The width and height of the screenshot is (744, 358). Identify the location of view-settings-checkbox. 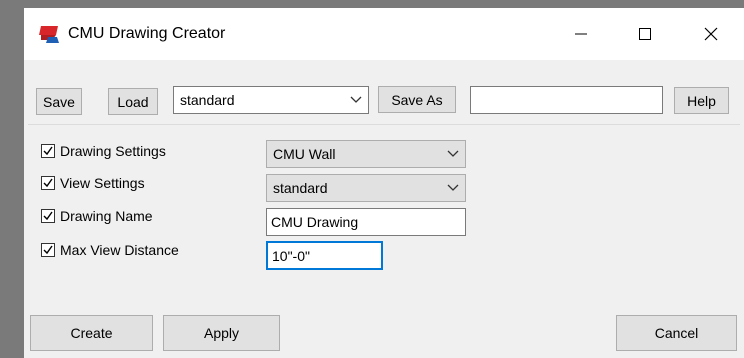
(48, 183).